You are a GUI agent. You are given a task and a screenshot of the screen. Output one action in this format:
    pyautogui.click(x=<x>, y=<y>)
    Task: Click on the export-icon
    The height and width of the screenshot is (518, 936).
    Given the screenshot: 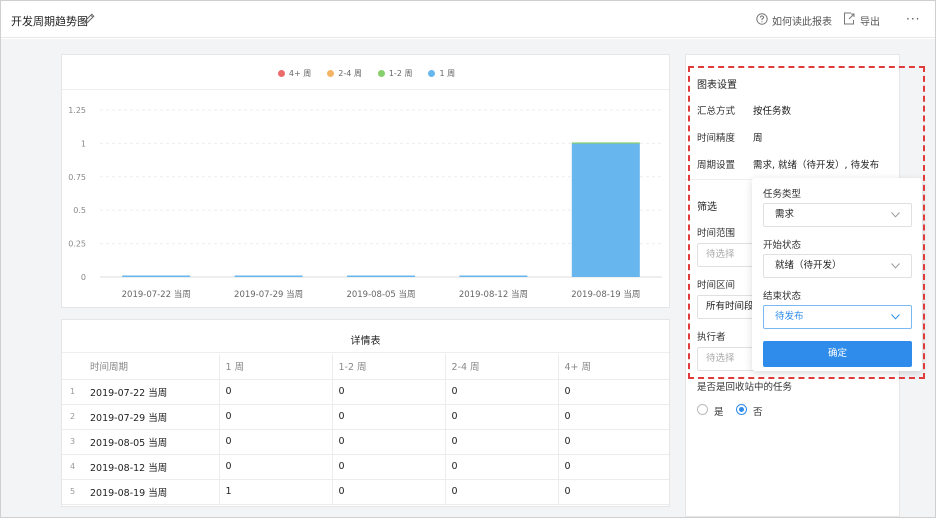 What is the action you would take?
    pyautogui.click(x=849, y=18)
    